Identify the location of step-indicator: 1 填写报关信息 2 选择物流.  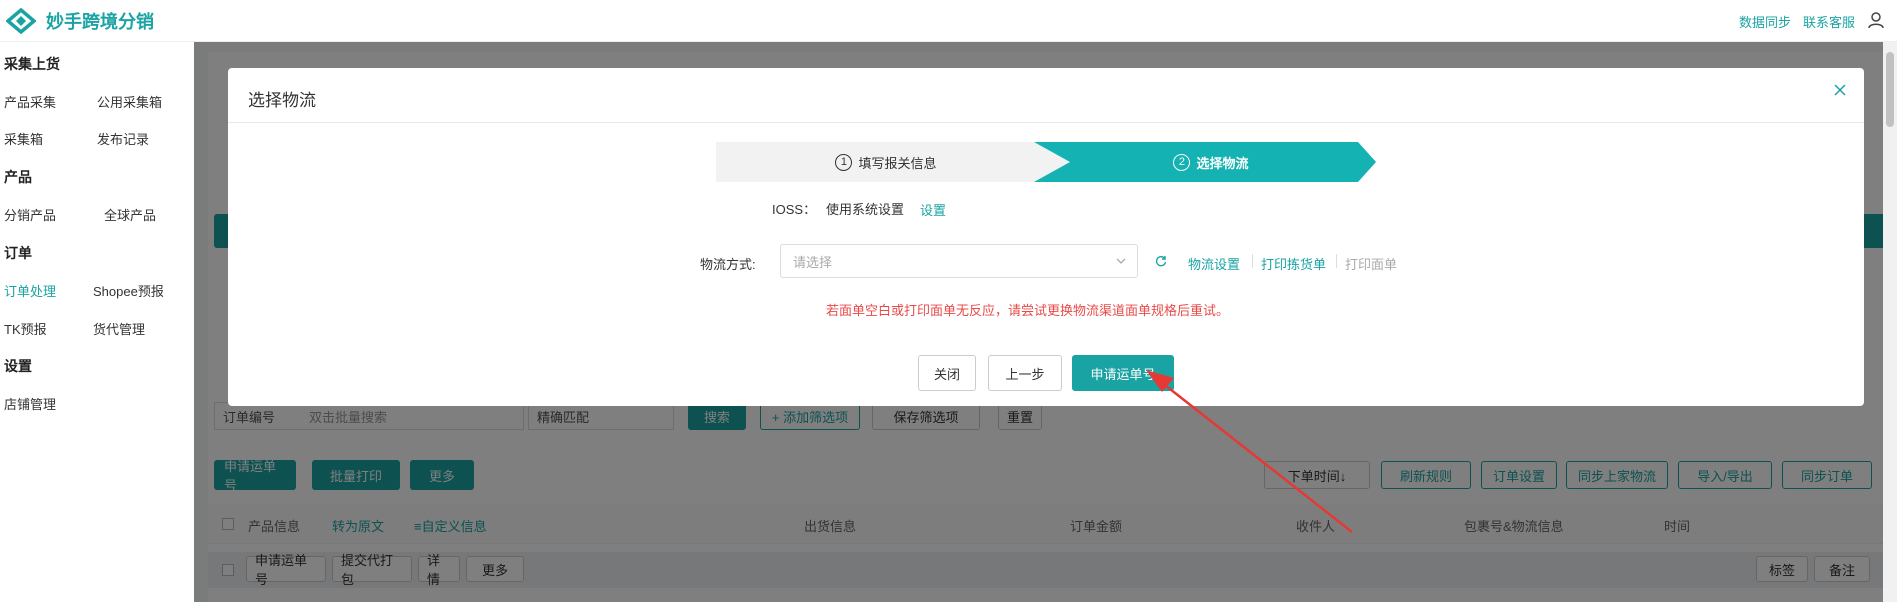
(1046, 162).